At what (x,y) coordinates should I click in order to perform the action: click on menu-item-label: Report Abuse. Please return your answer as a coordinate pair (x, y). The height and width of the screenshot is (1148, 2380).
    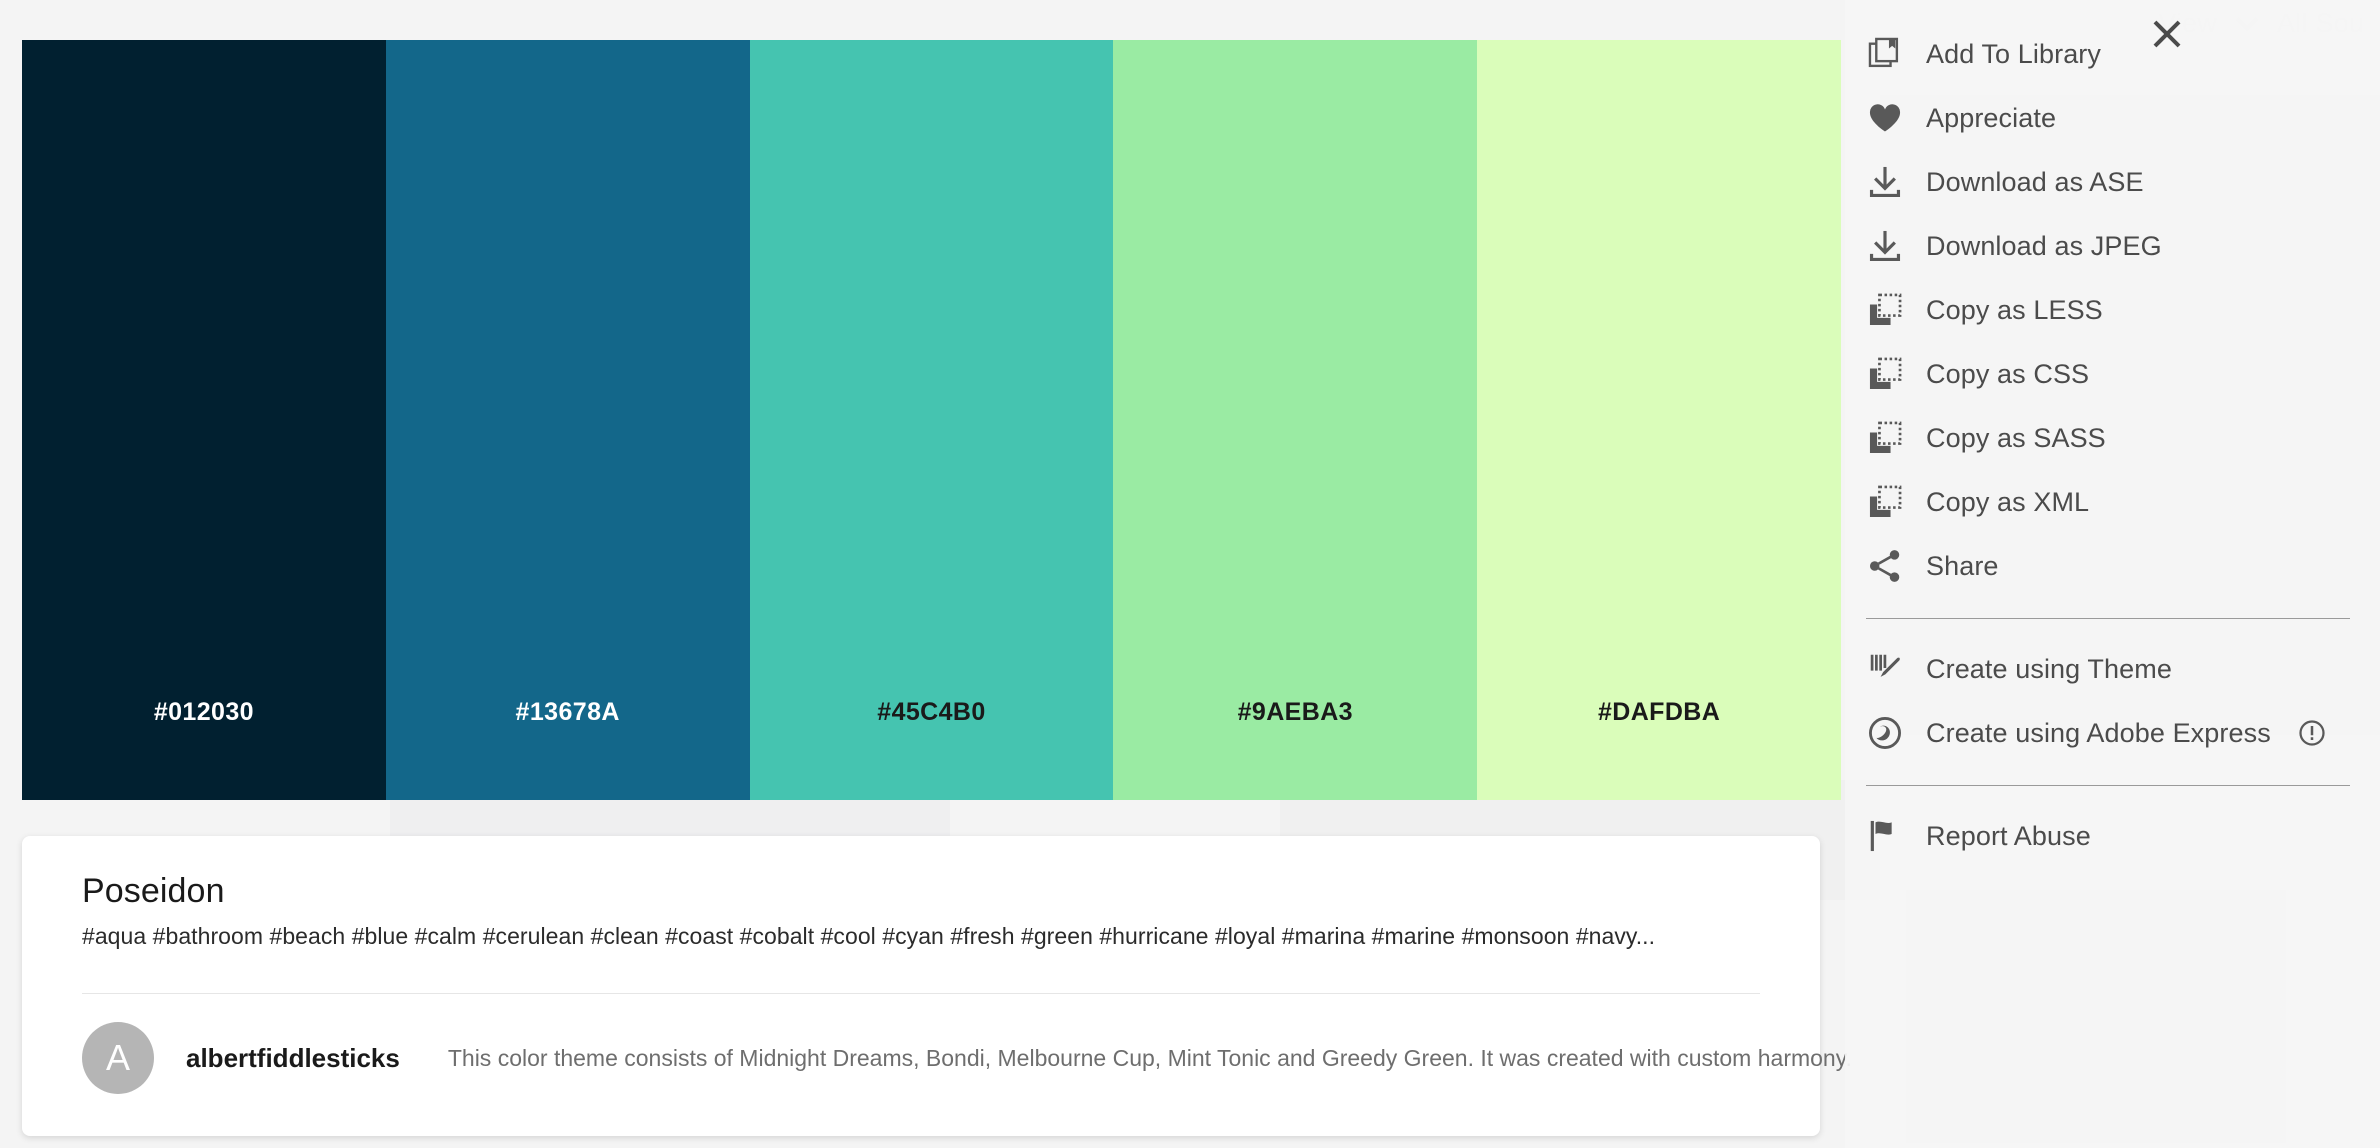
    Looking at the image, I should click on (2008, 835).